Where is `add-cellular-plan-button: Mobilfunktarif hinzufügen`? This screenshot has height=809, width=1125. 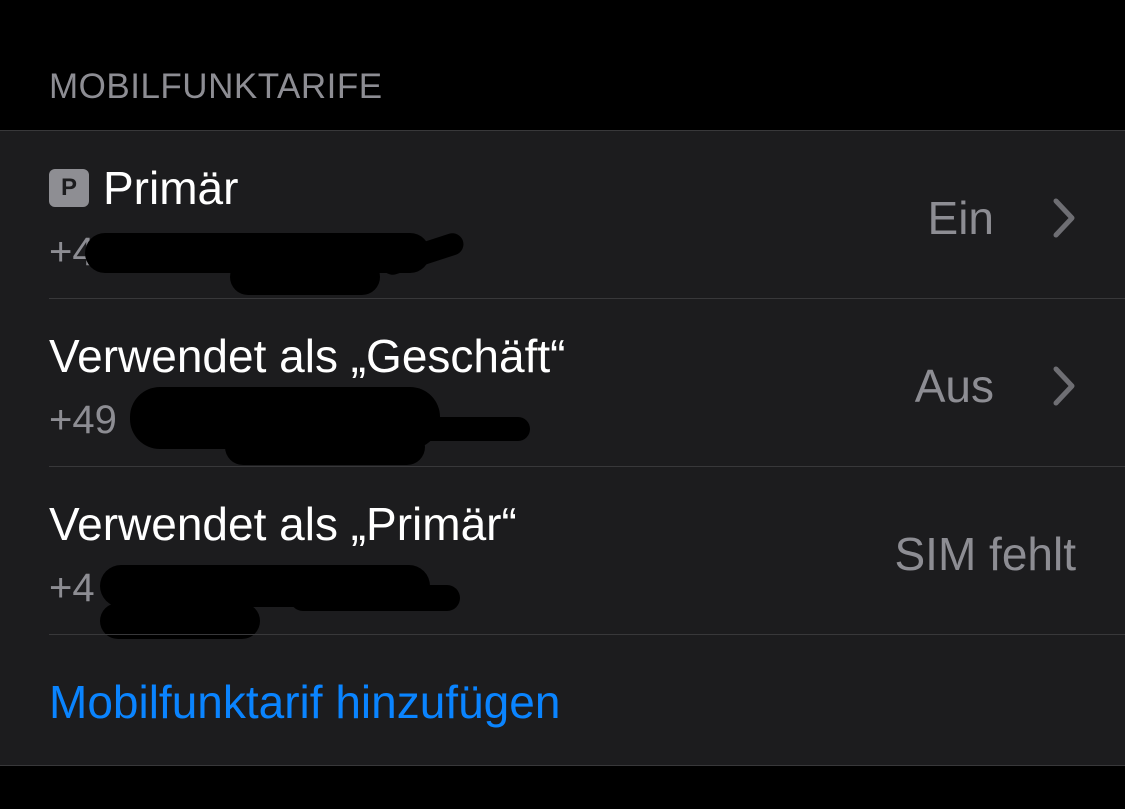
add-cellular-plan-button: Mobilfunktarif hinzufügen is located at coordinates (304, 702).